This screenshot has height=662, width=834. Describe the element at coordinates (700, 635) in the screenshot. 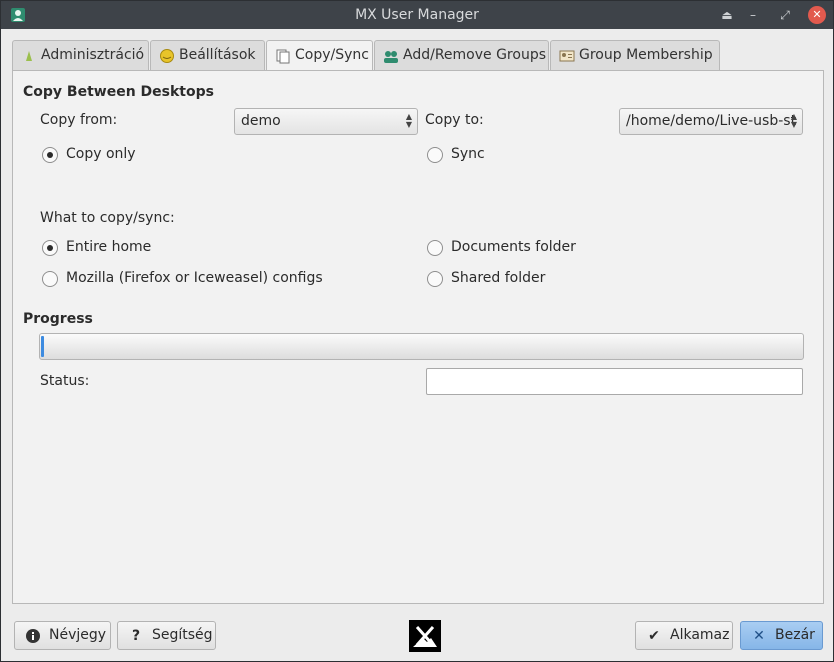

I see `apply-label: Alkamaz` at that location.